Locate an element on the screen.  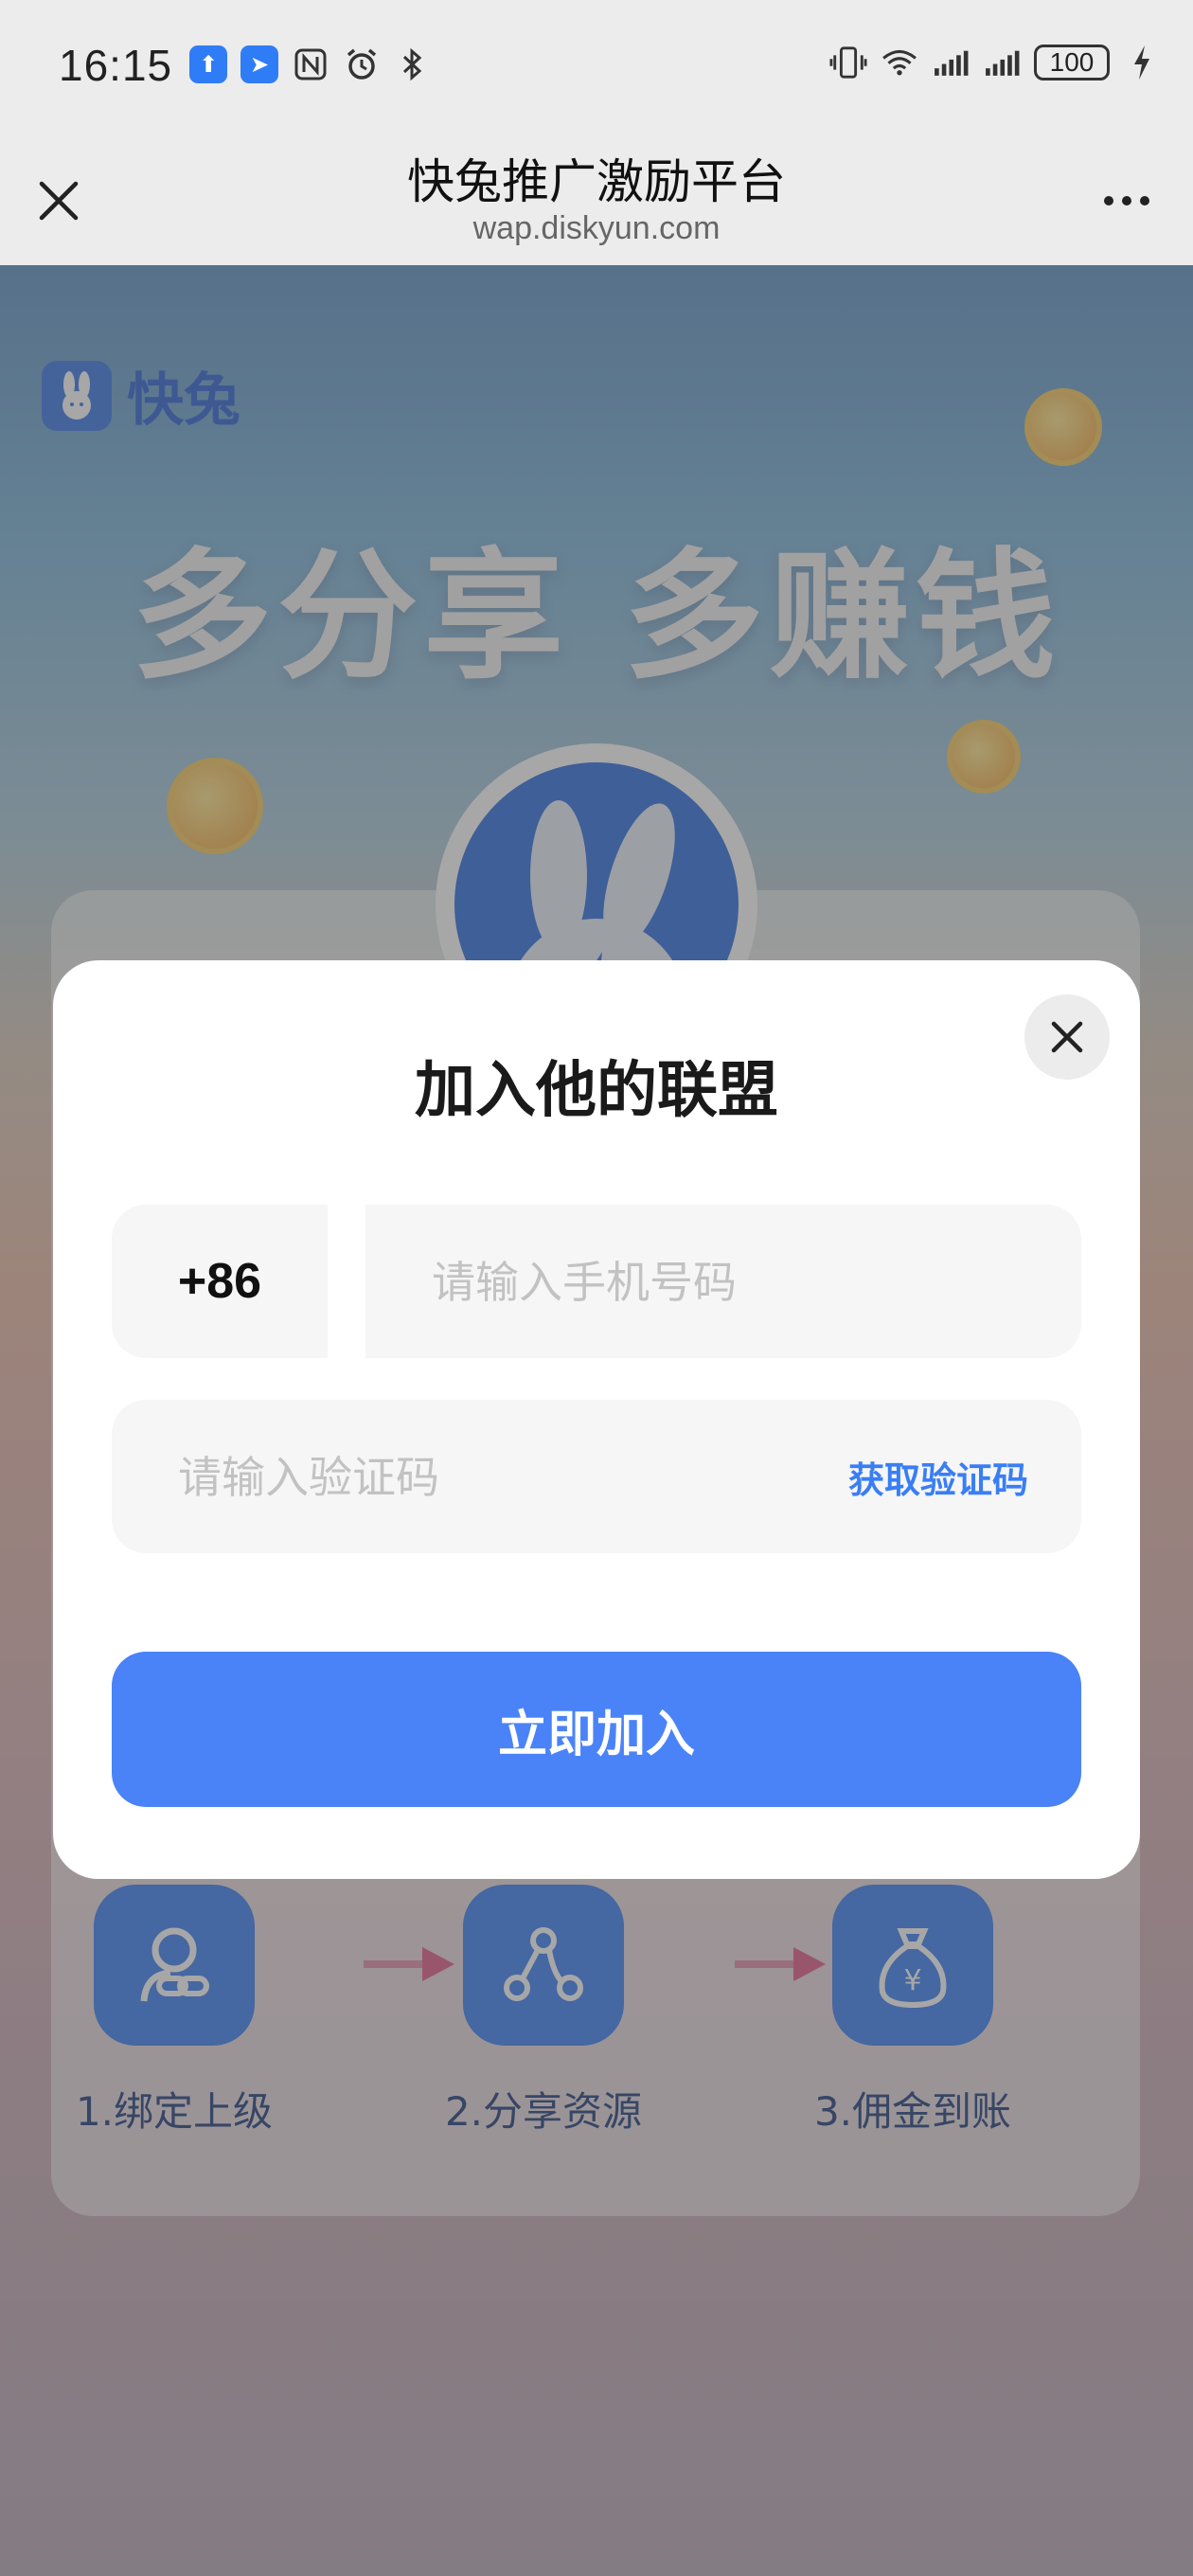
more-options-button is located at coordinates (1127, 200).